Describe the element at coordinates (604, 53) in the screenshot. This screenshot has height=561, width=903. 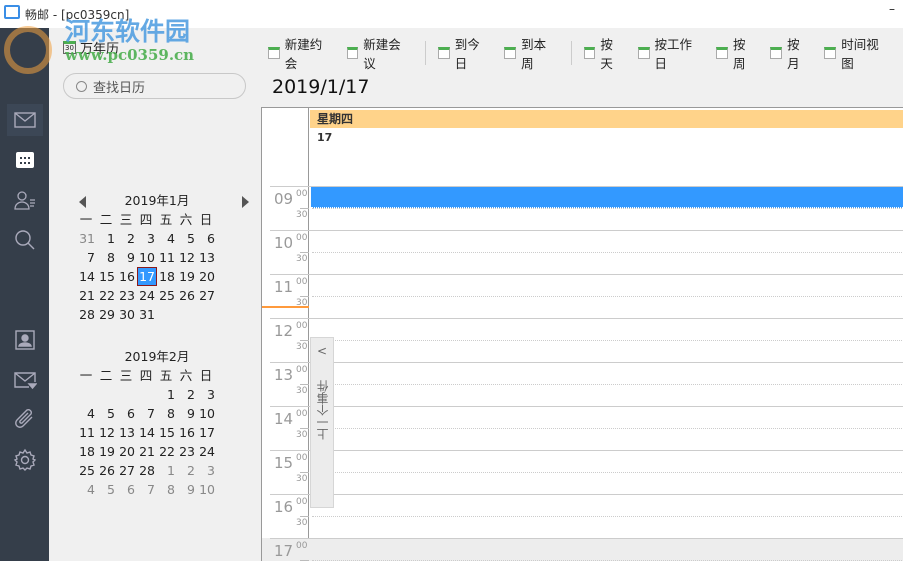
I see `toolbar-button: 按天` at that location.